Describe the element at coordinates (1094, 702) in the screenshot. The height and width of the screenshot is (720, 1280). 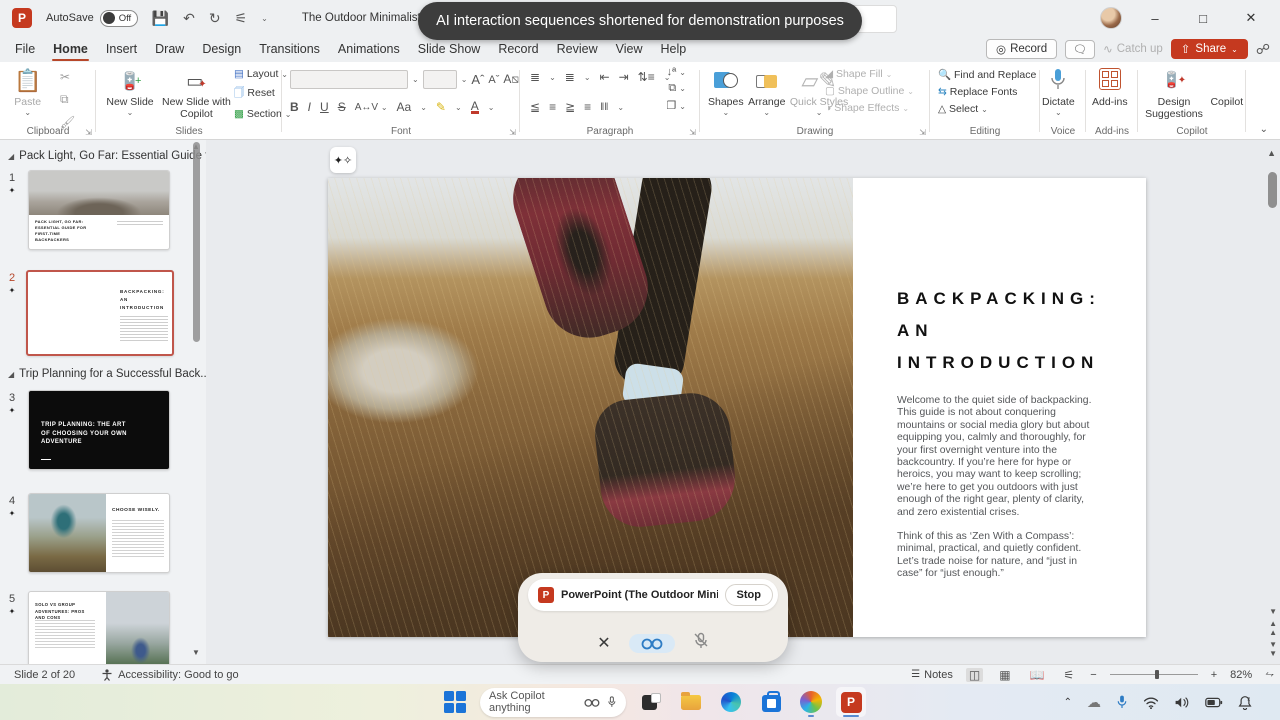
I see `onedrive-cloud-icon: ☁` at that location.